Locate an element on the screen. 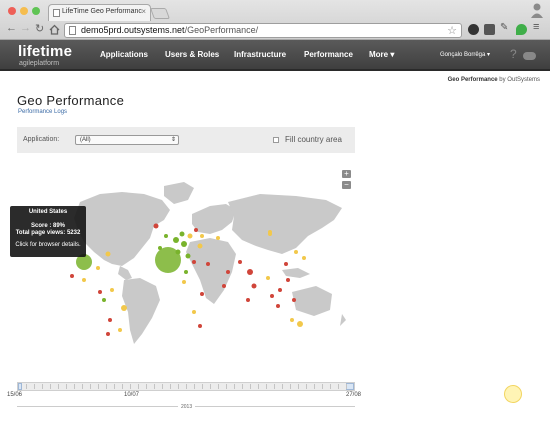  marker-usa-south is located at coordinates (72, 276).